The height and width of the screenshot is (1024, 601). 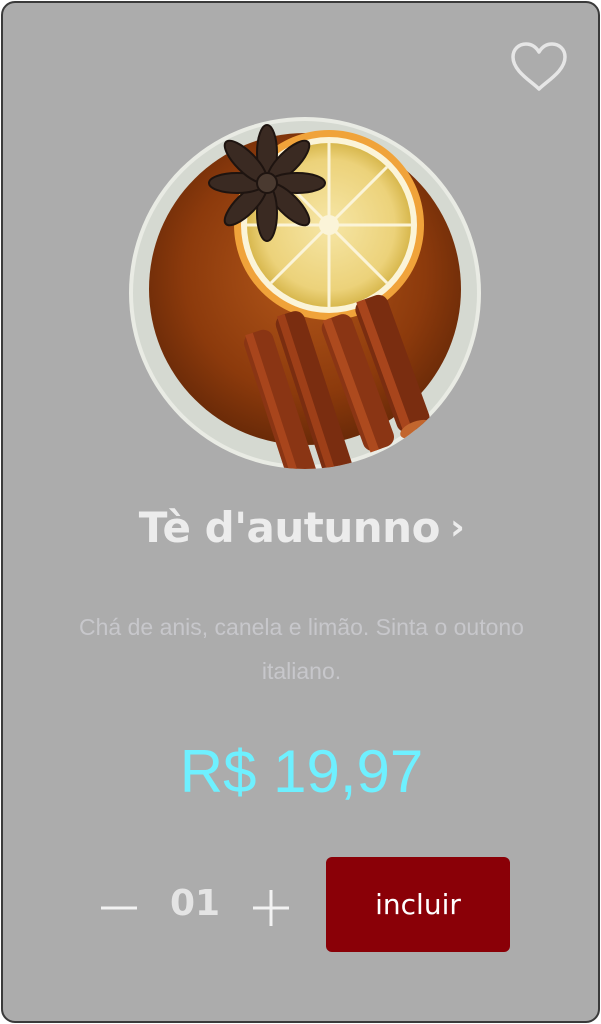 What do you see at coordinates (457, 527) in the screenshot?
I see `chevron-right-icon: ›` at bounding box center [457, 527].